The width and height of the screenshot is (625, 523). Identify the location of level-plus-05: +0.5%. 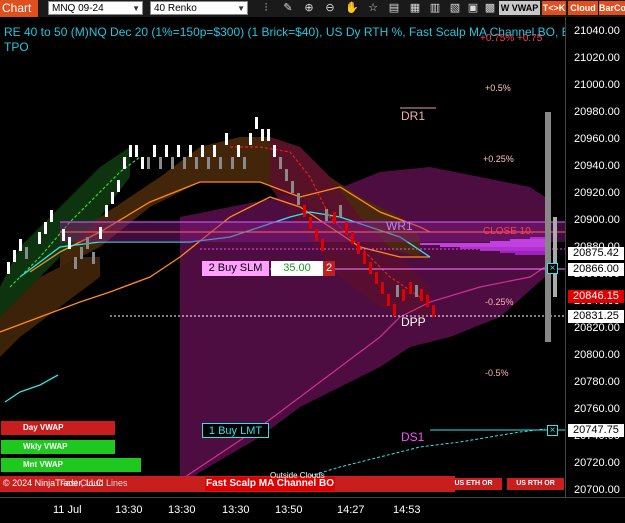
(498, 88).